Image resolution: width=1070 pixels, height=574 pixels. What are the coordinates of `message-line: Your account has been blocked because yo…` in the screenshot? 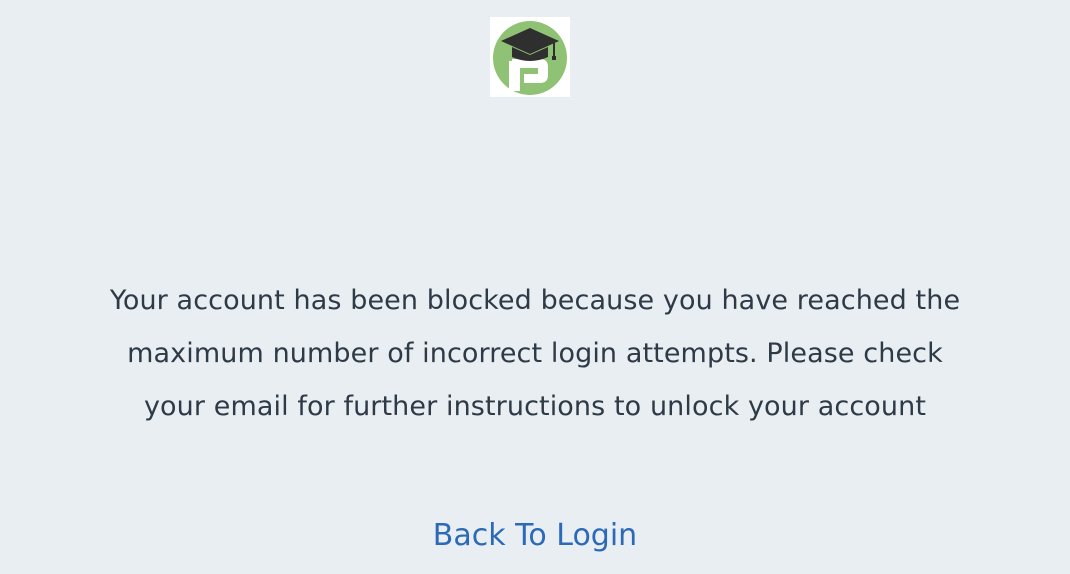 It's located at (535, 300).